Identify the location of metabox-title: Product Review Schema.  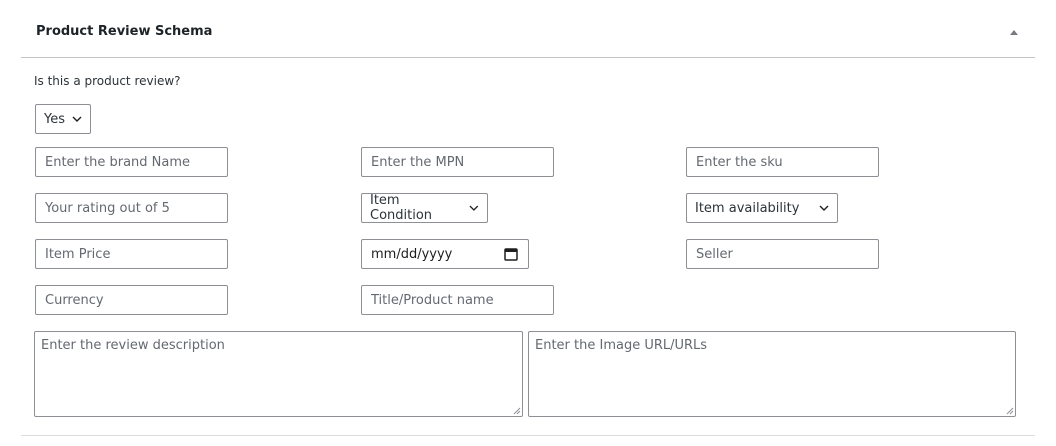
(124, 31).